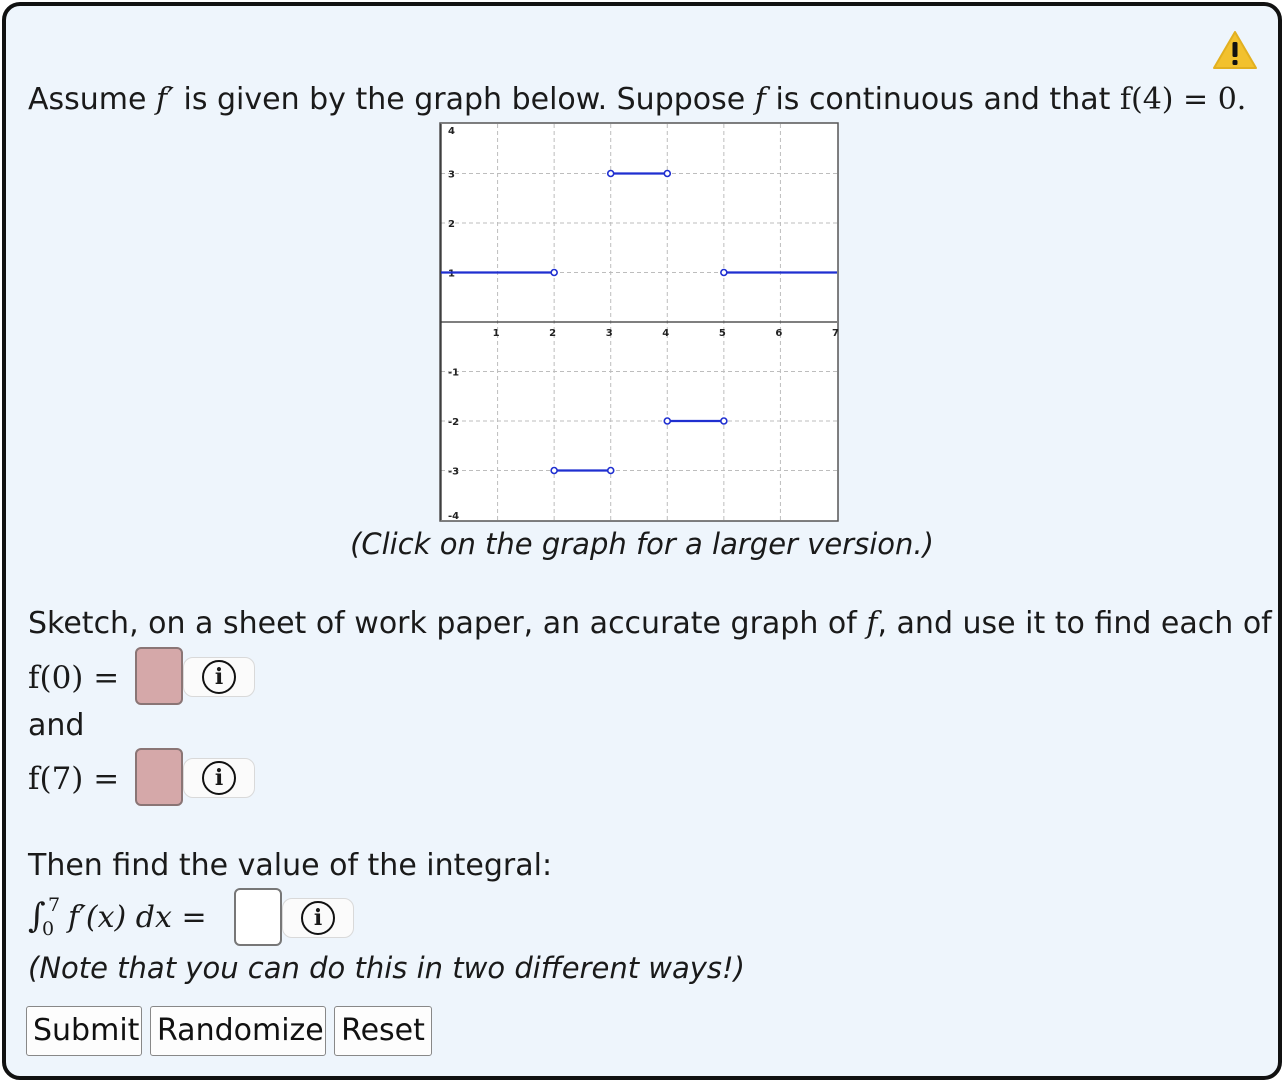 The image size is (1284, 1082). What do you see at coordinates (665, 333) in the screenshot?
I see `x-tick-label: 4` at bounding box center [665, 333].